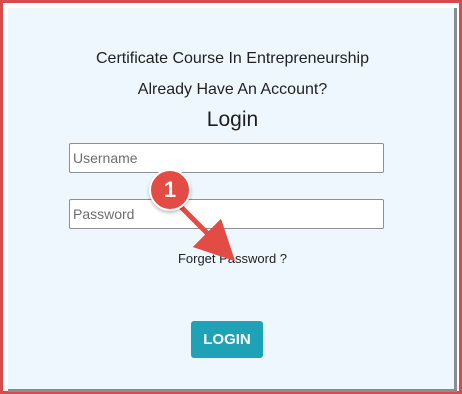 The height and width of the screenshot is (394, 462). I want to click on annotation-badge: 1, so click(170, 190).